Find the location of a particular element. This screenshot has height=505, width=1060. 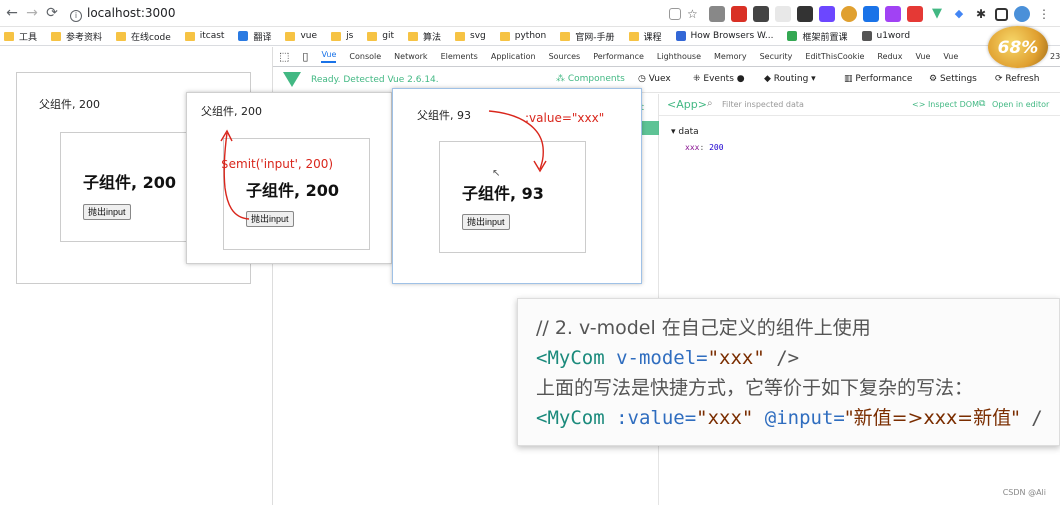

devtools-tab: Application is located at coordinates (513, 56).